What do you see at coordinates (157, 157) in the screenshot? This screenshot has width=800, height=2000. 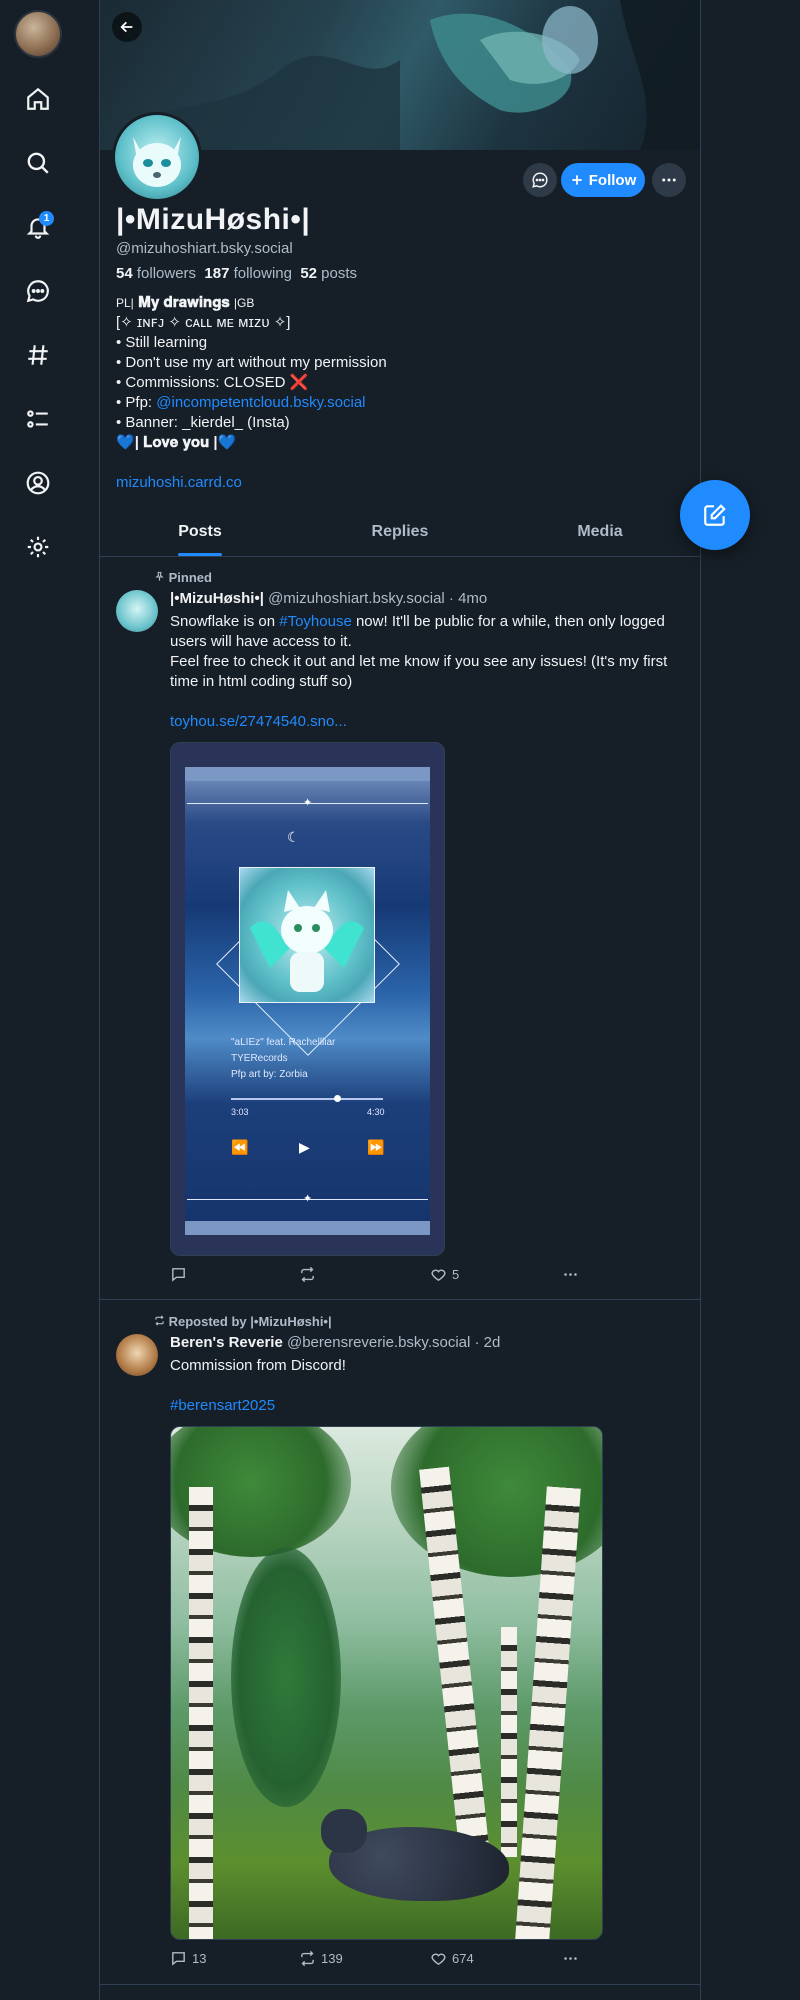 I see `profile-avatar` at bounding box center [157, 157].